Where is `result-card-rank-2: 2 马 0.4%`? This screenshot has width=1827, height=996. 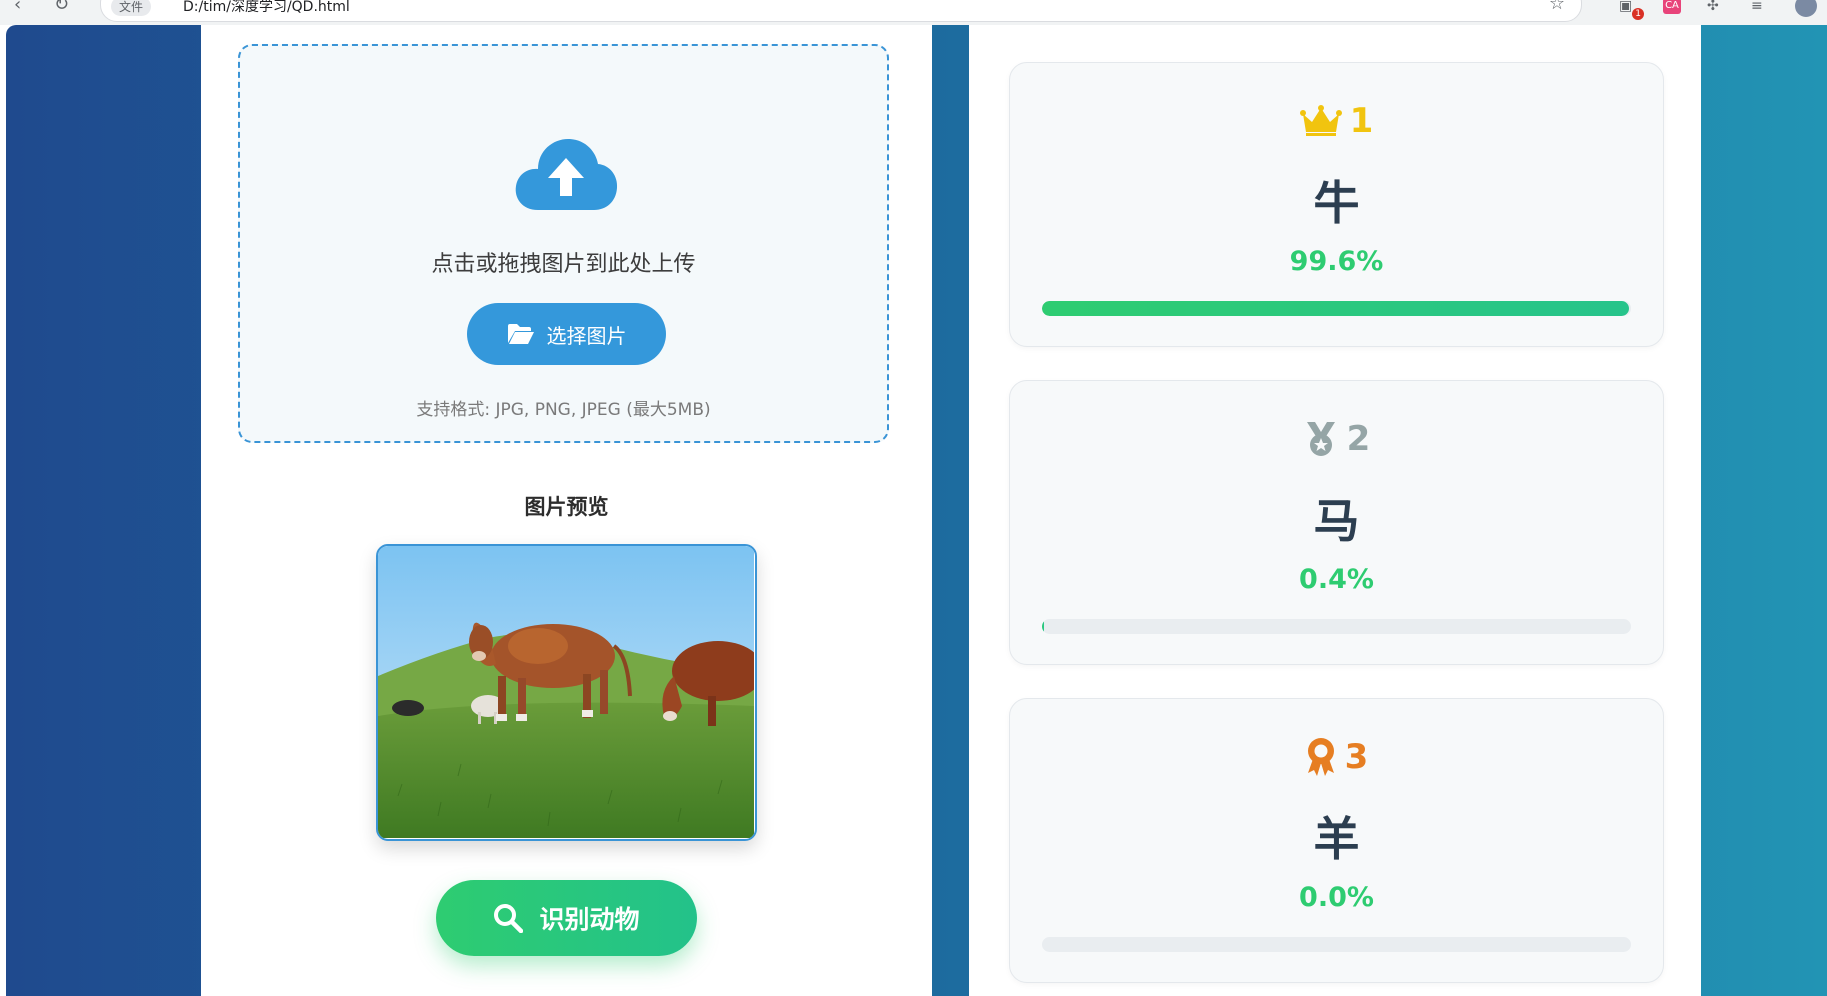
result-card-rank-2: 2 马 0.4% is located at coordinates (1336, 522).